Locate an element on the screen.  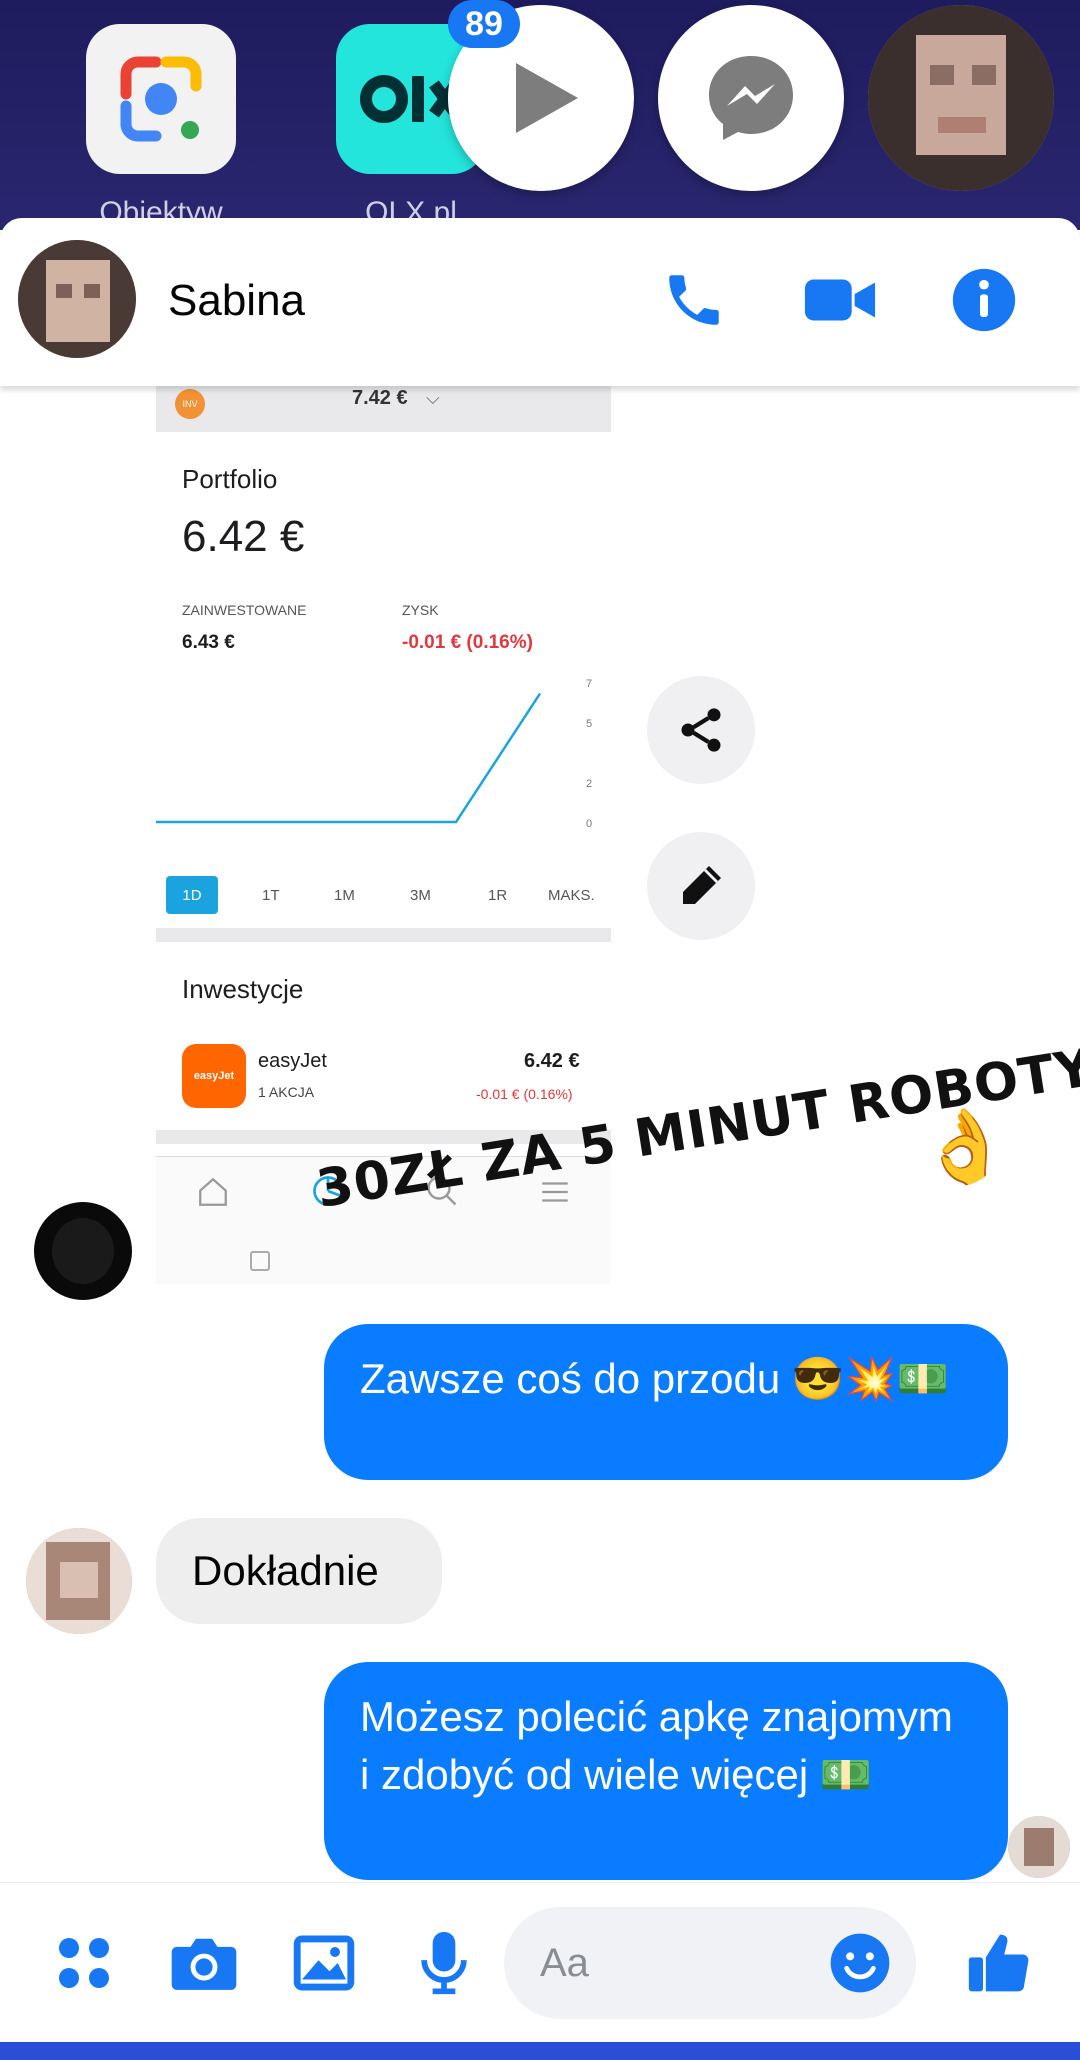
message-input: Aa is located at coordinates (710, 1963).